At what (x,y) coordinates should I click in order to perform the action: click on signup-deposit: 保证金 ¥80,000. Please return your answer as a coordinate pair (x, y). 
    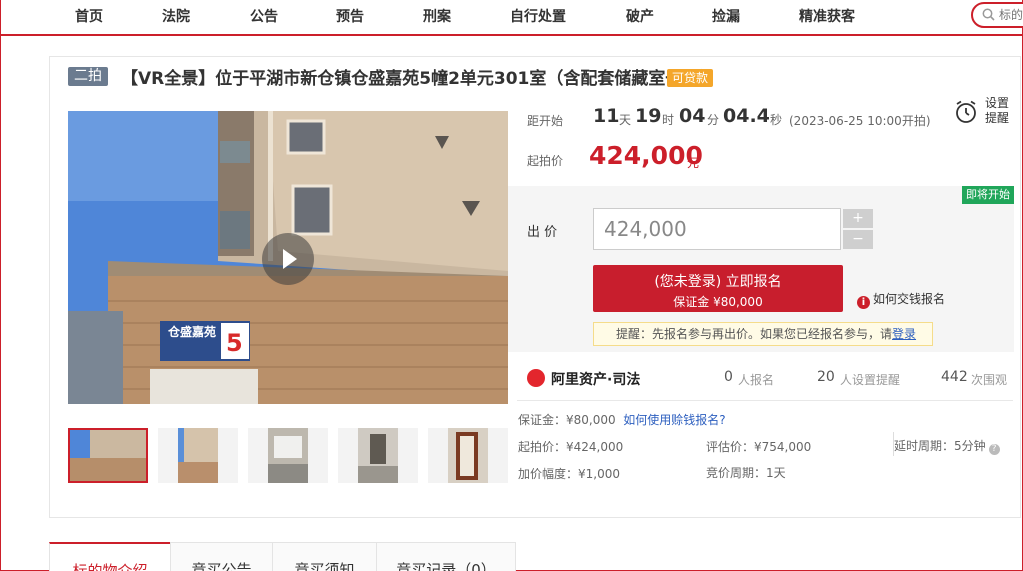
    Looking at the image, I should click on (718, 302).